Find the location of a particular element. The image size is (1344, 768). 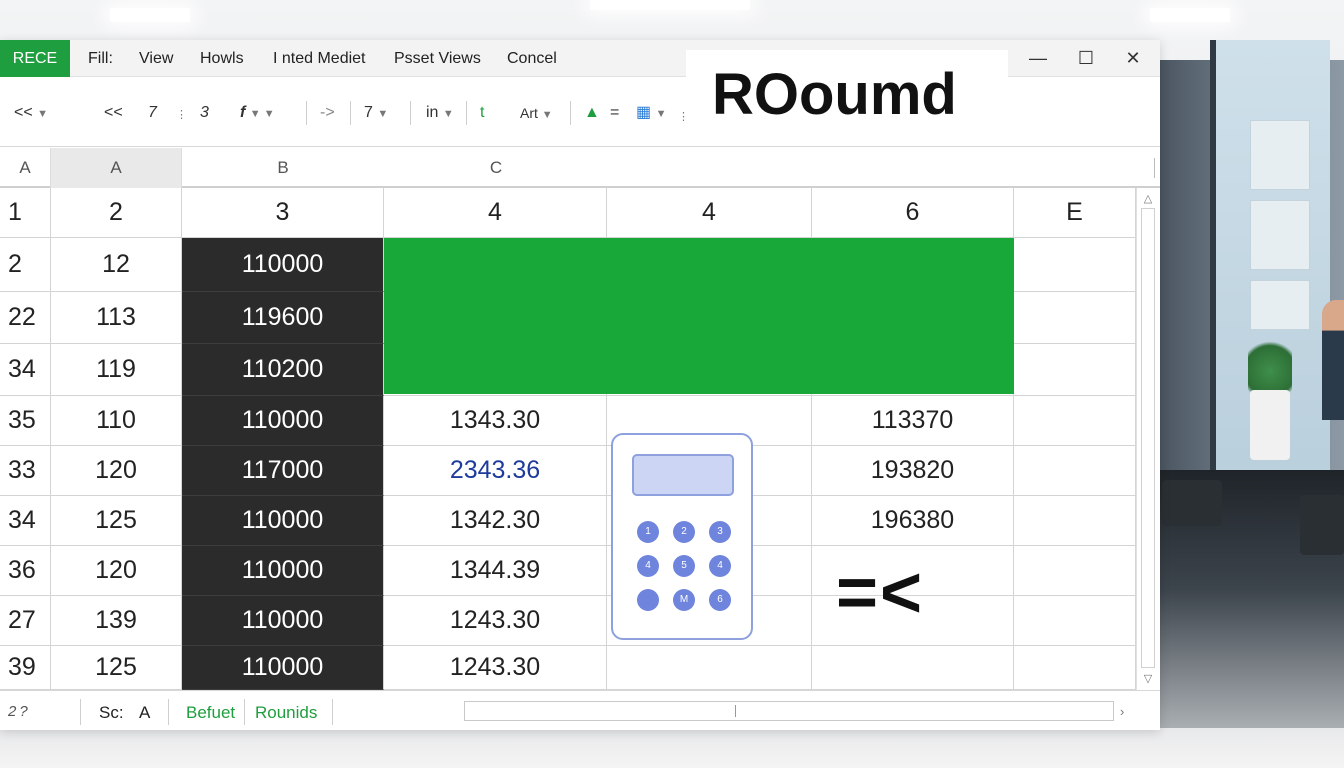

table-cell: 12 is located at coordinates (116, 265).